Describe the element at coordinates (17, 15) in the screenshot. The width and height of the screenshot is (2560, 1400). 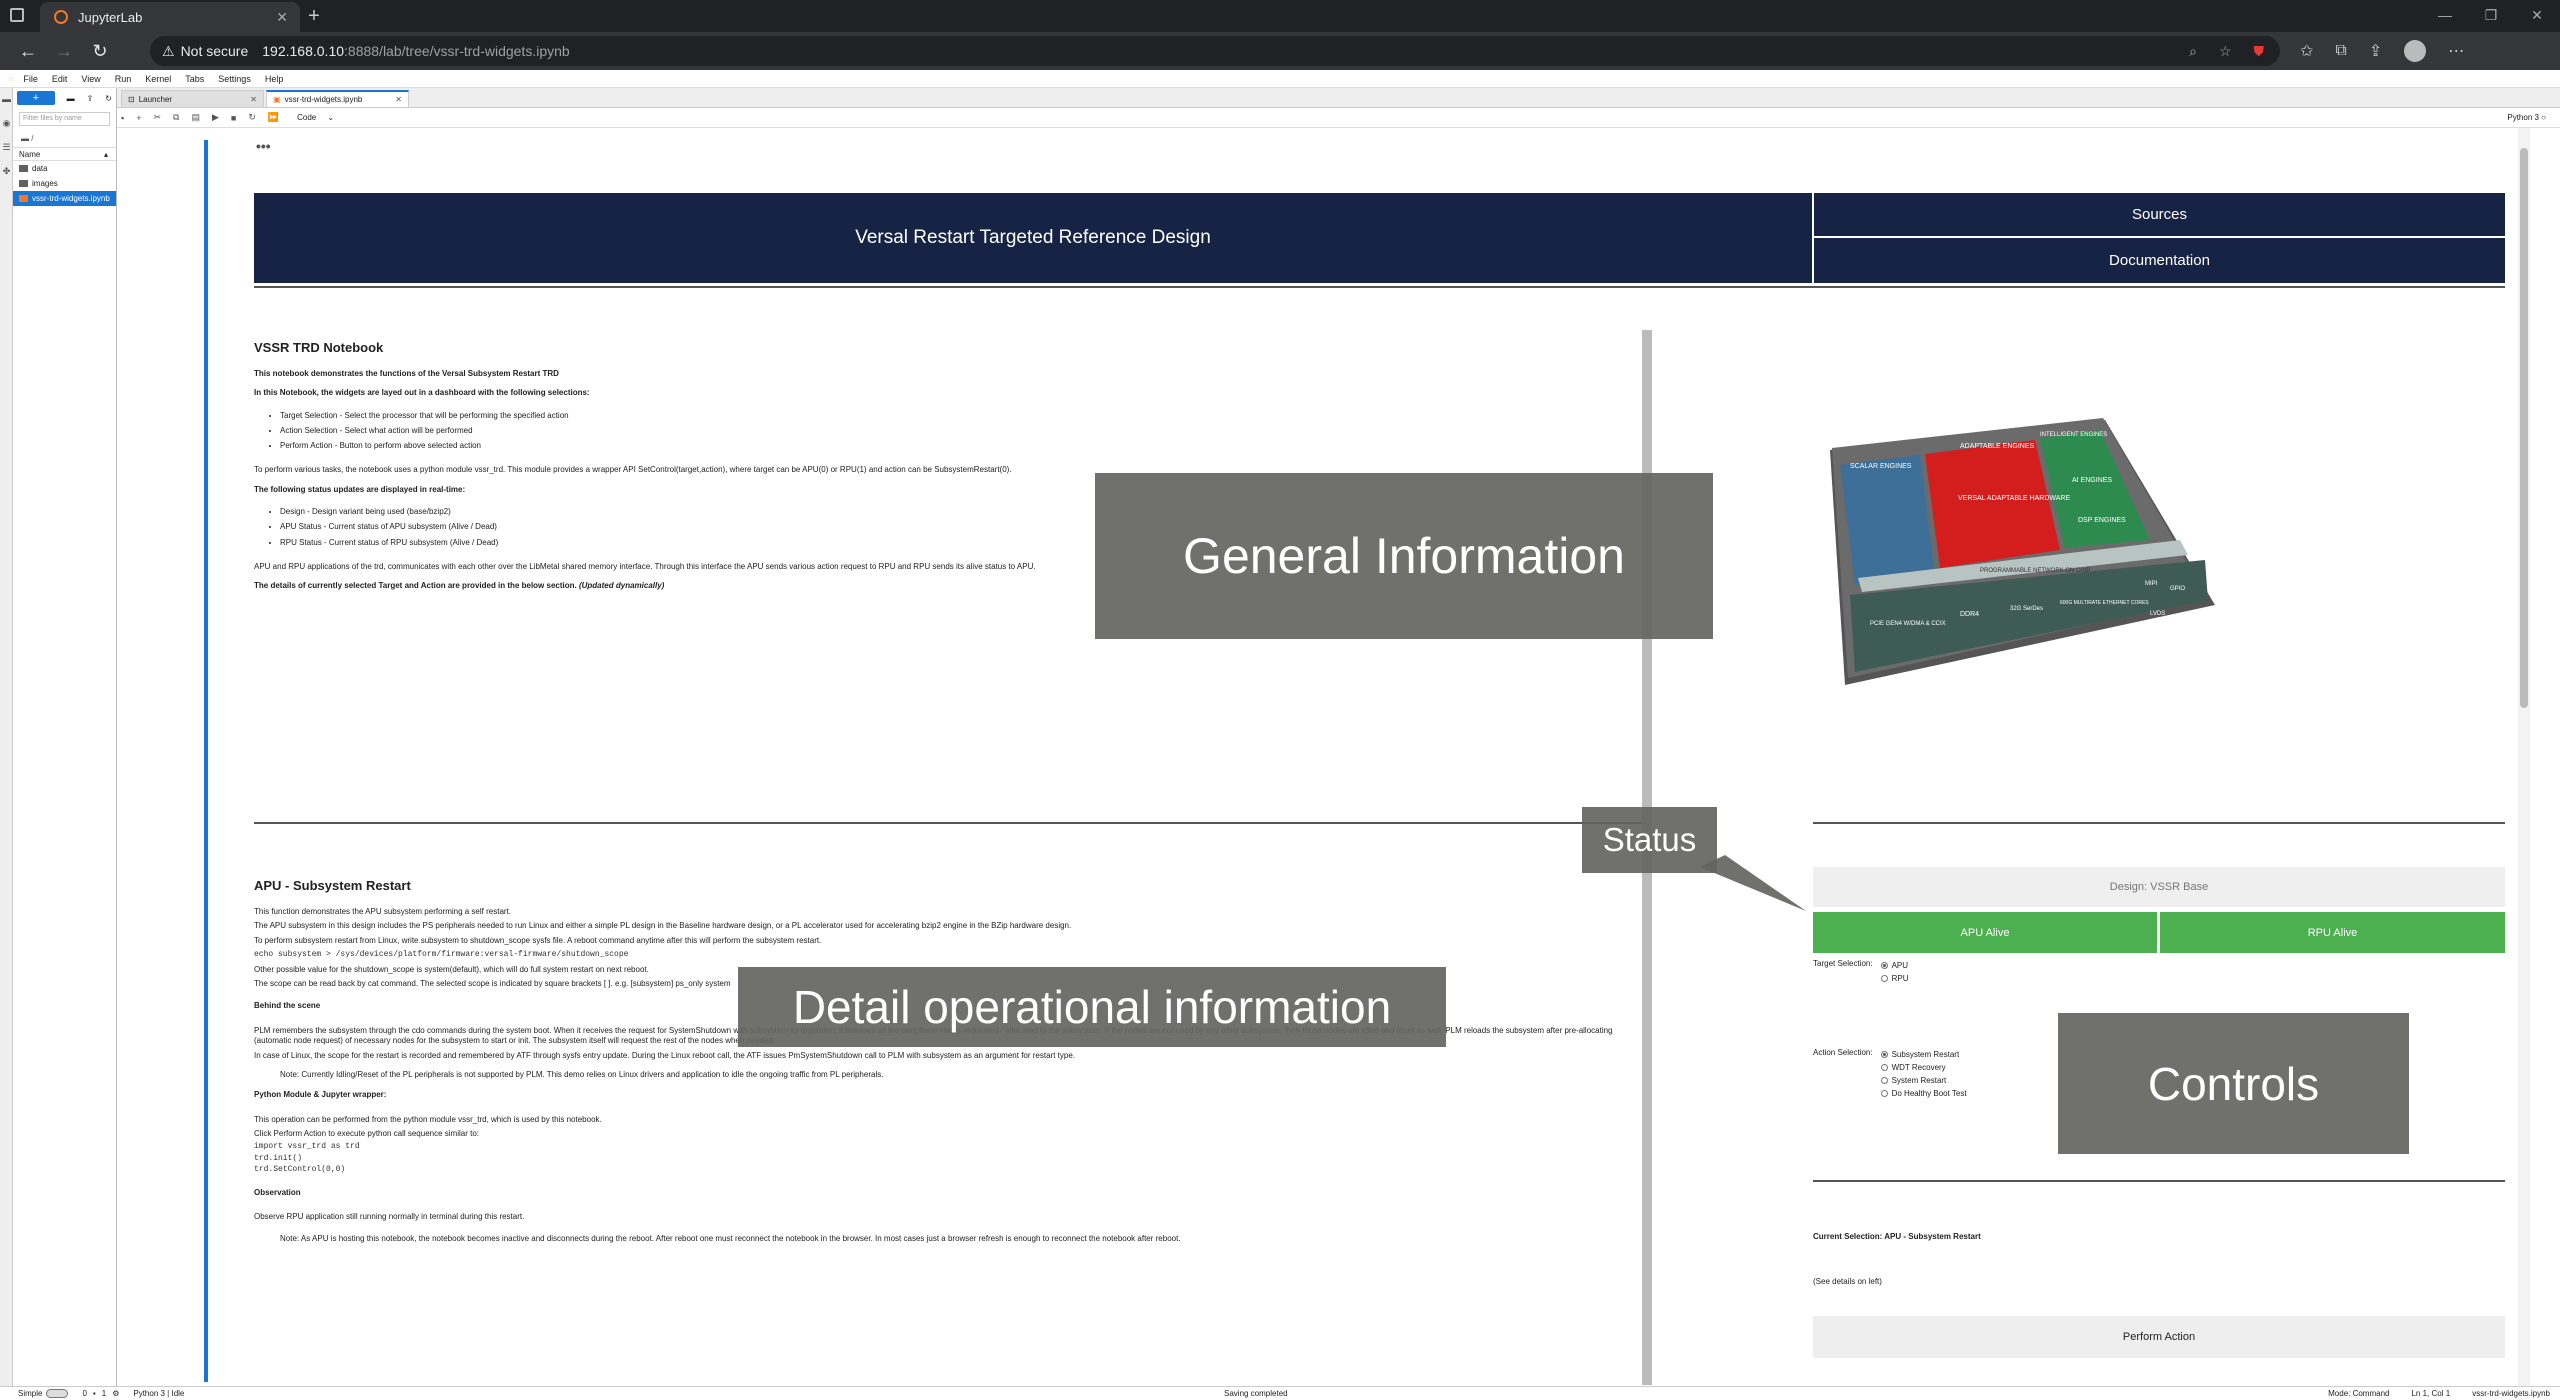
I see `tab-search-icon` at that location.